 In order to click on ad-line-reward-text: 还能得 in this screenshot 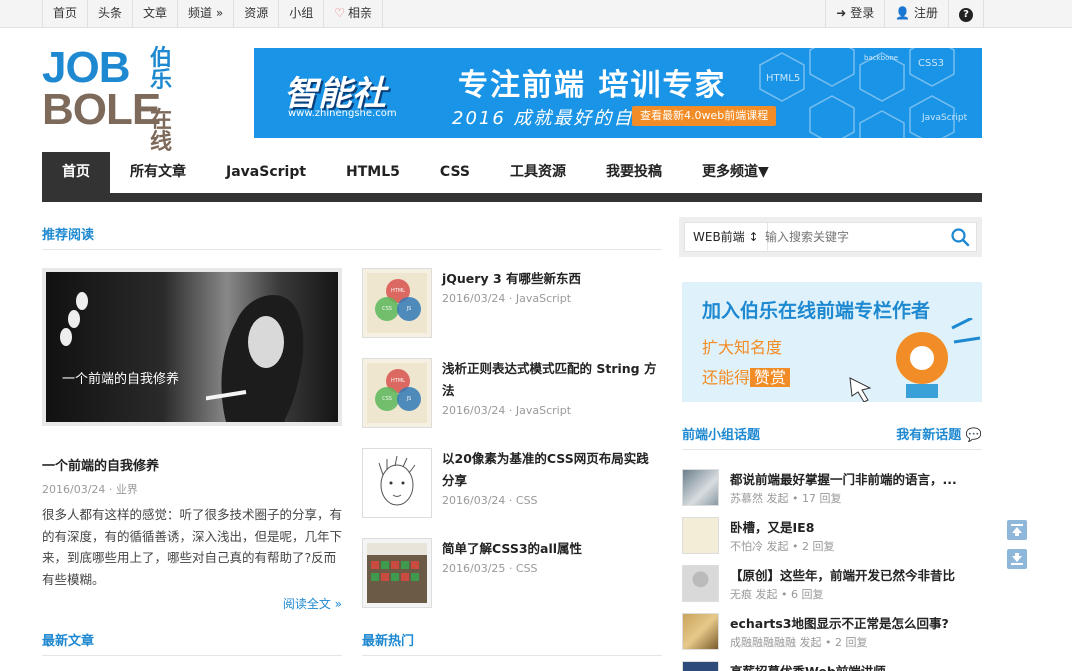, I will do `click(726, 377)`.